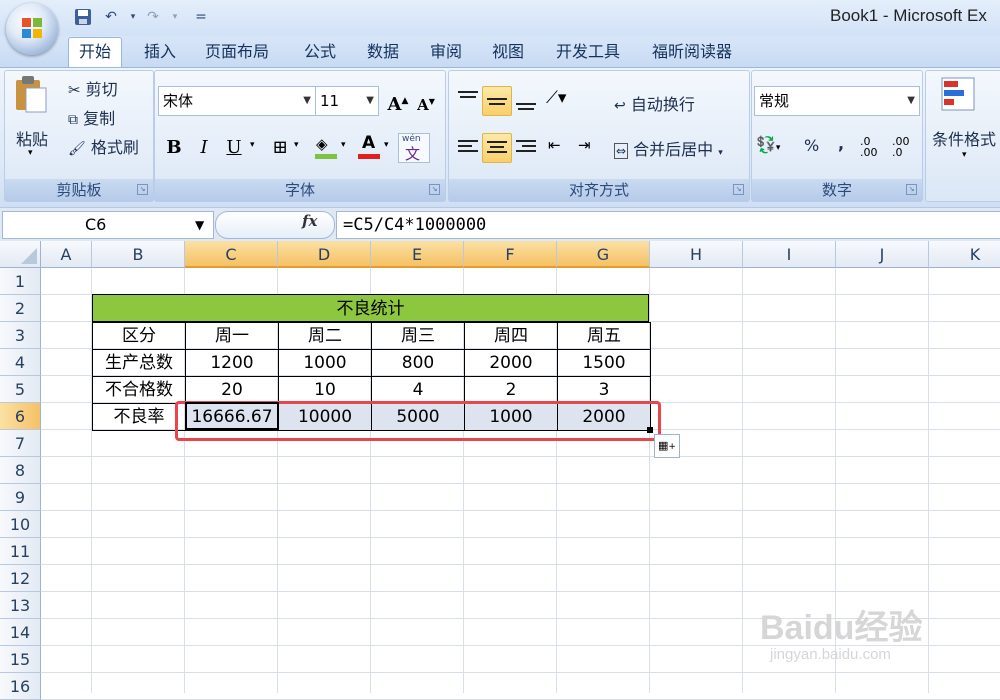 The image size is (1000, 700). What do you see at coordinates (66, 254) in the screenshot?
I see `column-header-a: A` at bounding box center [66, 254].